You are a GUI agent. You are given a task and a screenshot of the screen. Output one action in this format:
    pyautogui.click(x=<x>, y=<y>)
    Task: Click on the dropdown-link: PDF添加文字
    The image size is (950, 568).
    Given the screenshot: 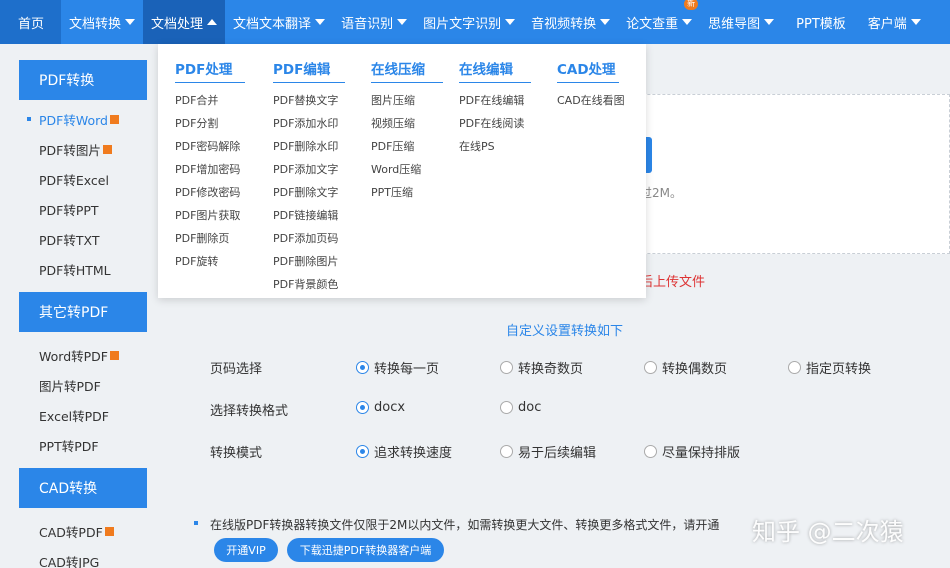 What is the action you would take?
    pyautogui.click(x=309, y=169)
    